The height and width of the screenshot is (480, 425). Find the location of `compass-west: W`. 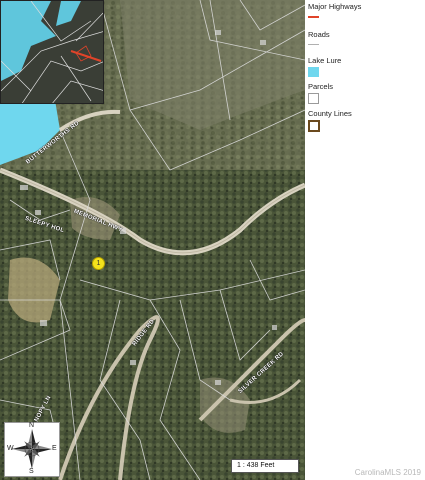

compass-west: W is located at coordinates (10, 448).